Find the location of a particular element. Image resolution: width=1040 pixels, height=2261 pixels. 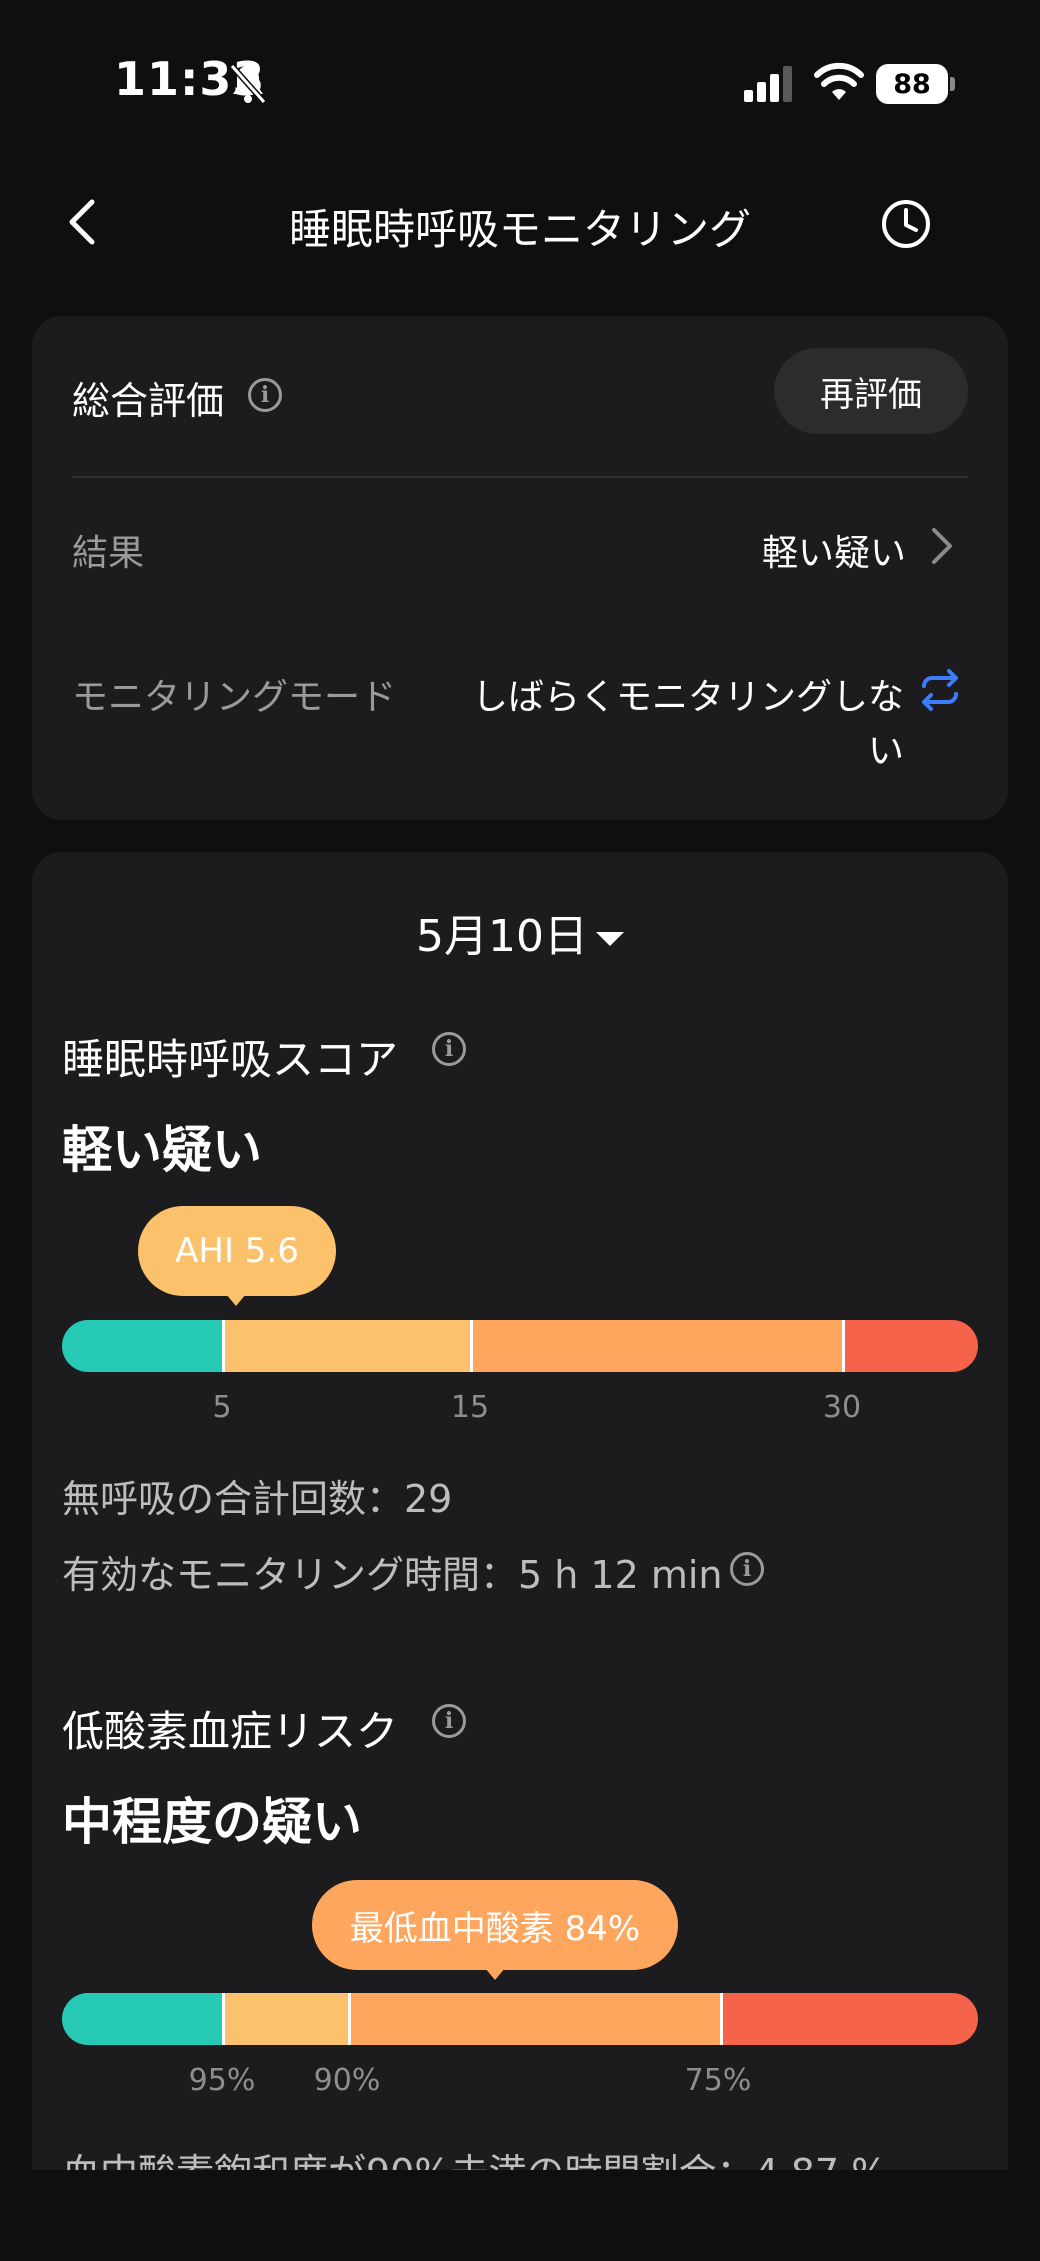

switch-mode-icon is located at coordinates (940, 690).